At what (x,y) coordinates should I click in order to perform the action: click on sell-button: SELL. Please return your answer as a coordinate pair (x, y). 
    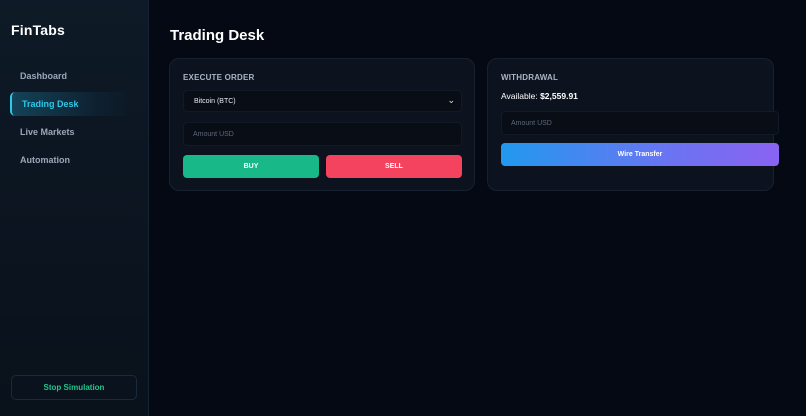
    Looking at the image, I should click on (394, 166).